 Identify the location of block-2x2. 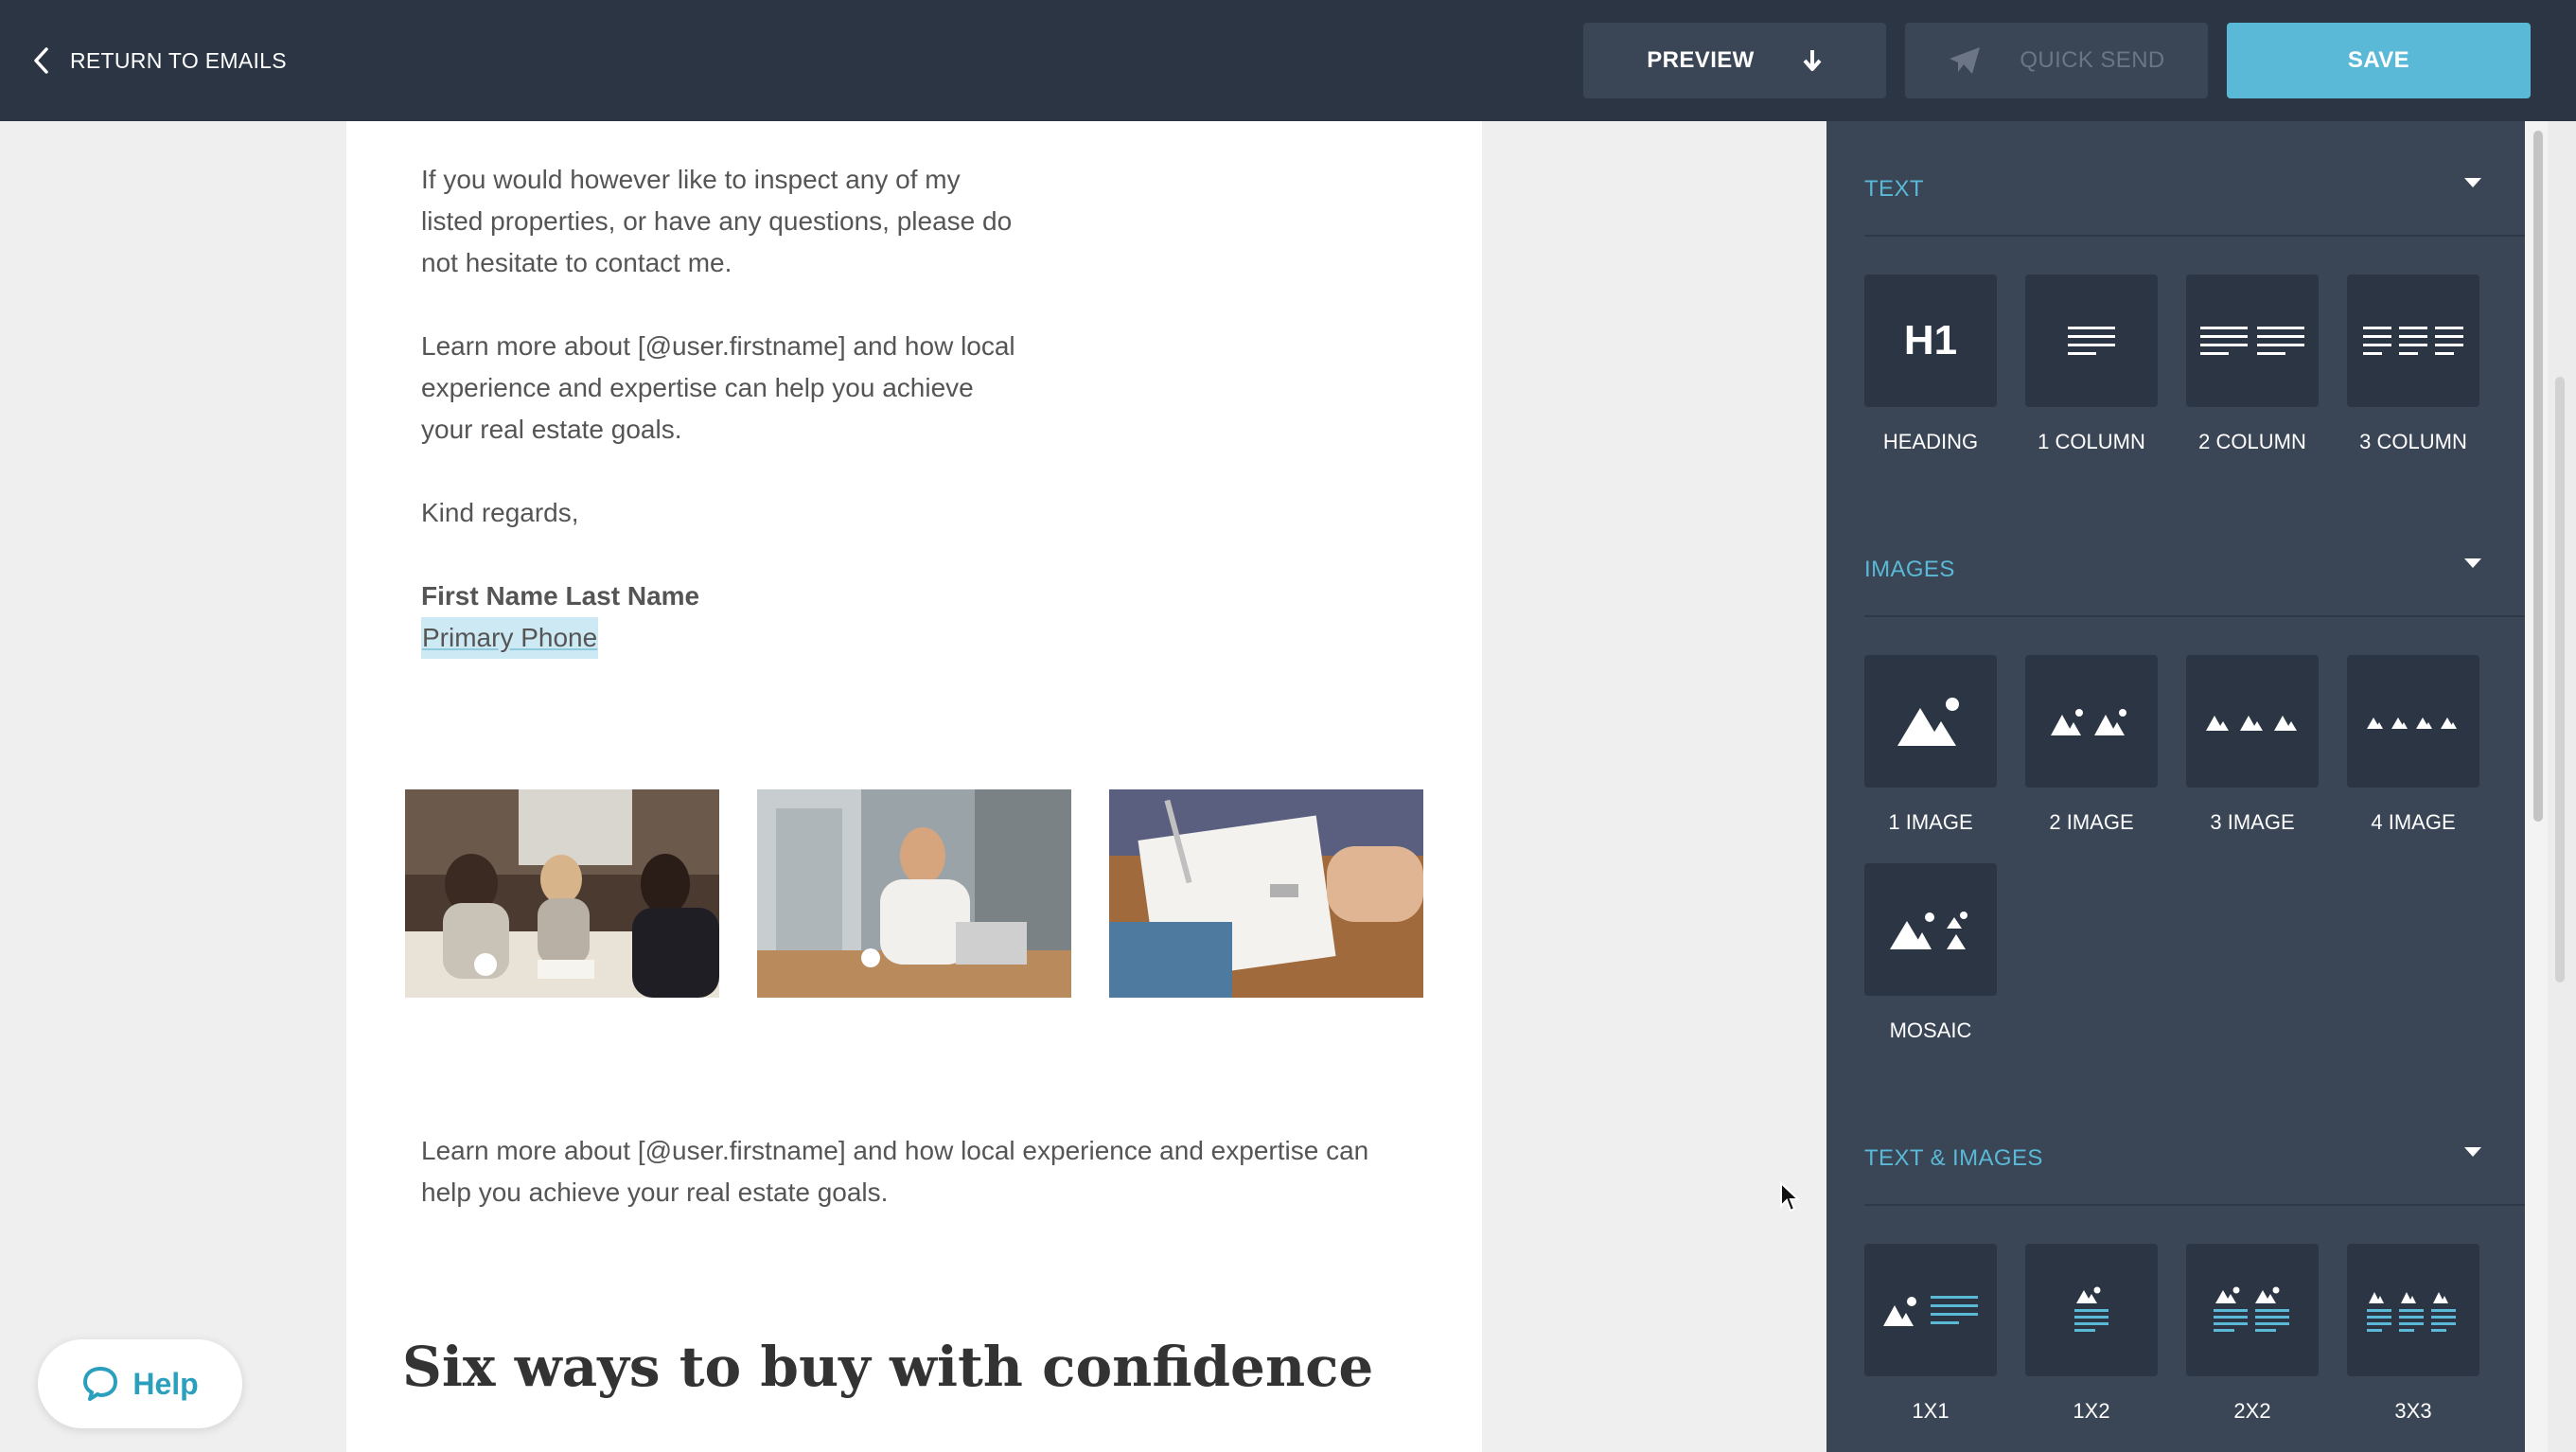
(2252, 1310).